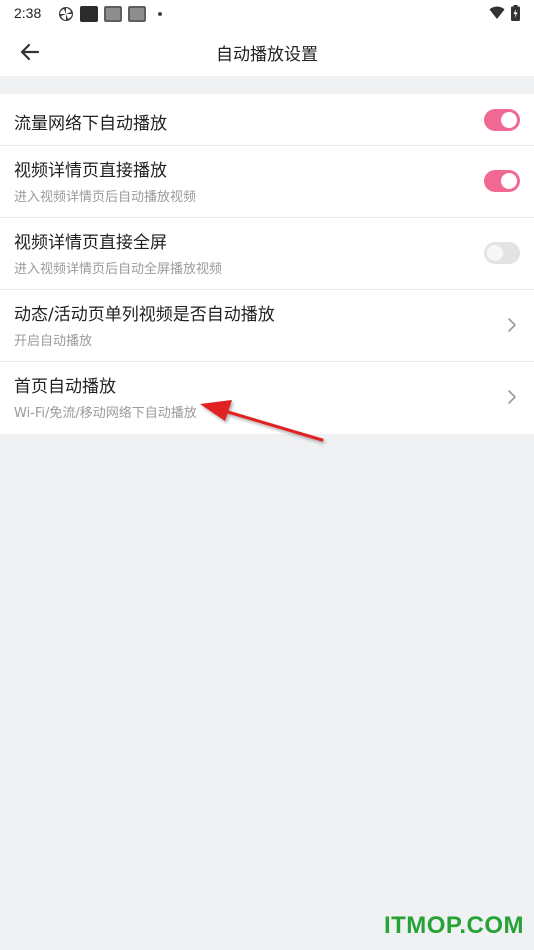 Image resolution: width=534 pixels, height=950 pixels. I want to click on pinwheel-icon, so click(66, 14).